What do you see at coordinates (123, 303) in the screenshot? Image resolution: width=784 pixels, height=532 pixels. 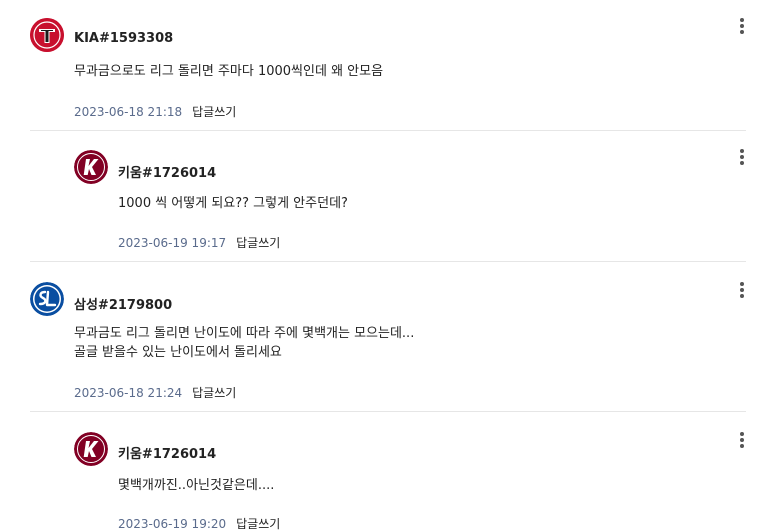 I see `comment-author: 삼성#2179800` at bounding box center [123, 303].